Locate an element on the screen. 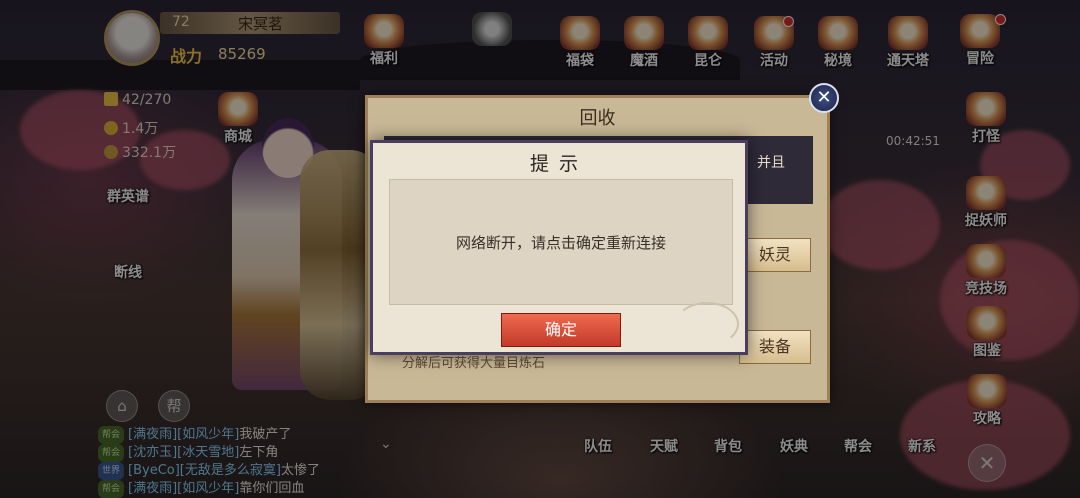 Image resolution: width=1080 pixels, height=498 pixels. close-panel-button: ✕ is located at coordinates (824, 98).